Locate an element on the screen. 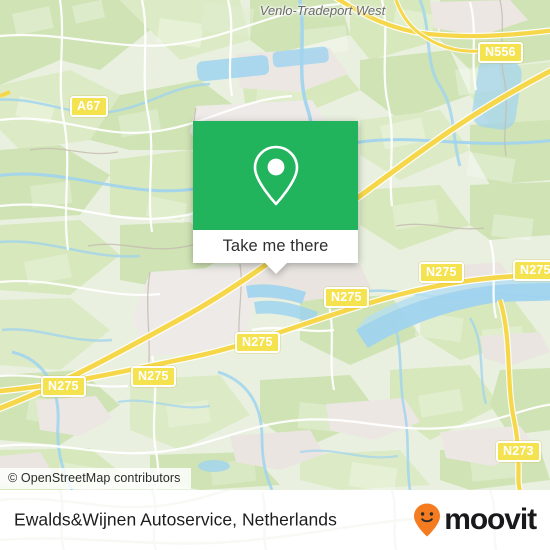 The image size is (550, 550). map-place-label: Venlo-Tradeport West is located at coordinates (322, 10).